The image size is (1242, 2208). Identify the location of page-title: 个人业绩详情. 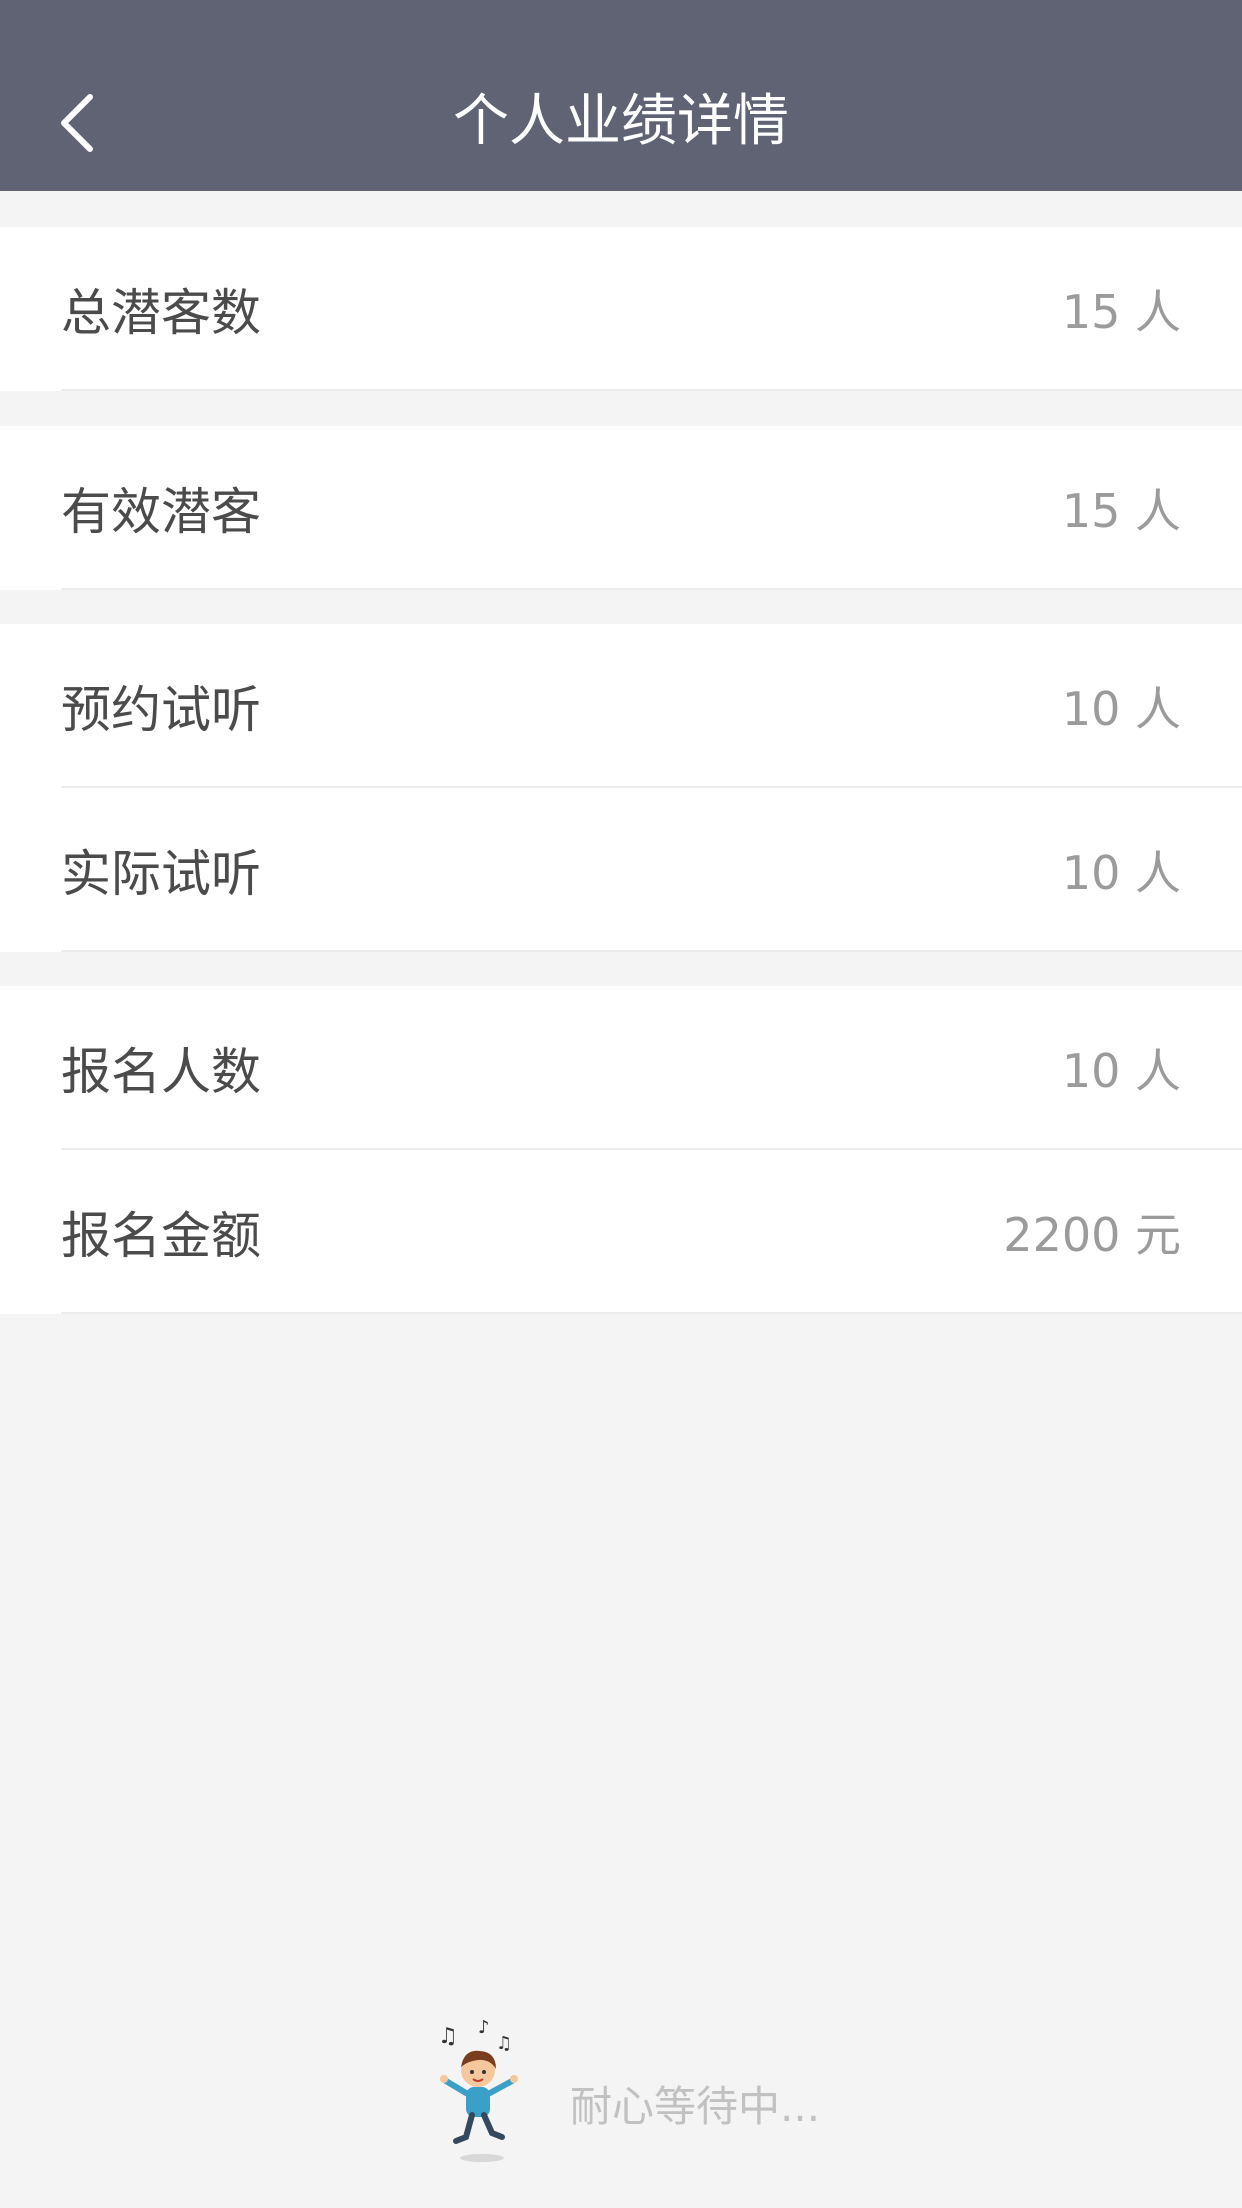
(621, 121).